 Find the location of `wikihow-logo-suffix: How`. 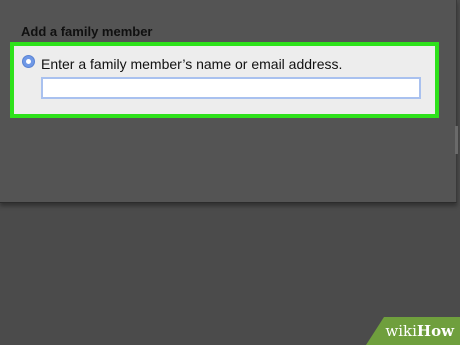

wikihow-logo-suffix: How is located at coordinates (435, 331).